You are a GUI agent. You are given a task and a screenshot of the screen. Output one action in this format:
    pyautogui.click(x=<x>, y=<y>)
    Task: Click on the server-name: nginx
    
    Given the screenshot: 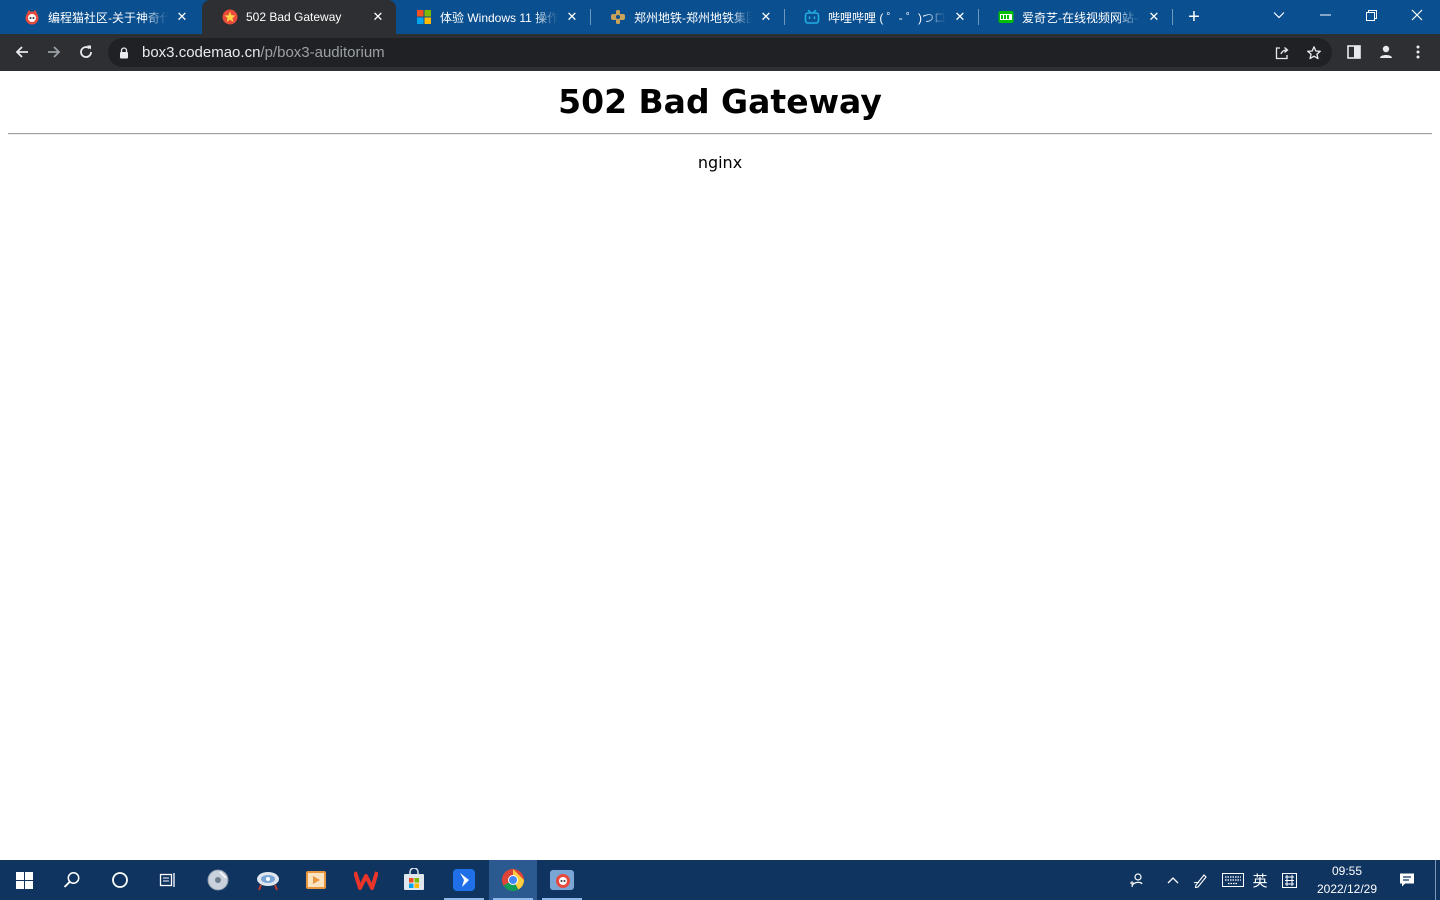 What is the action you would take?
    pyautogui.click(x=720, y=162)
    